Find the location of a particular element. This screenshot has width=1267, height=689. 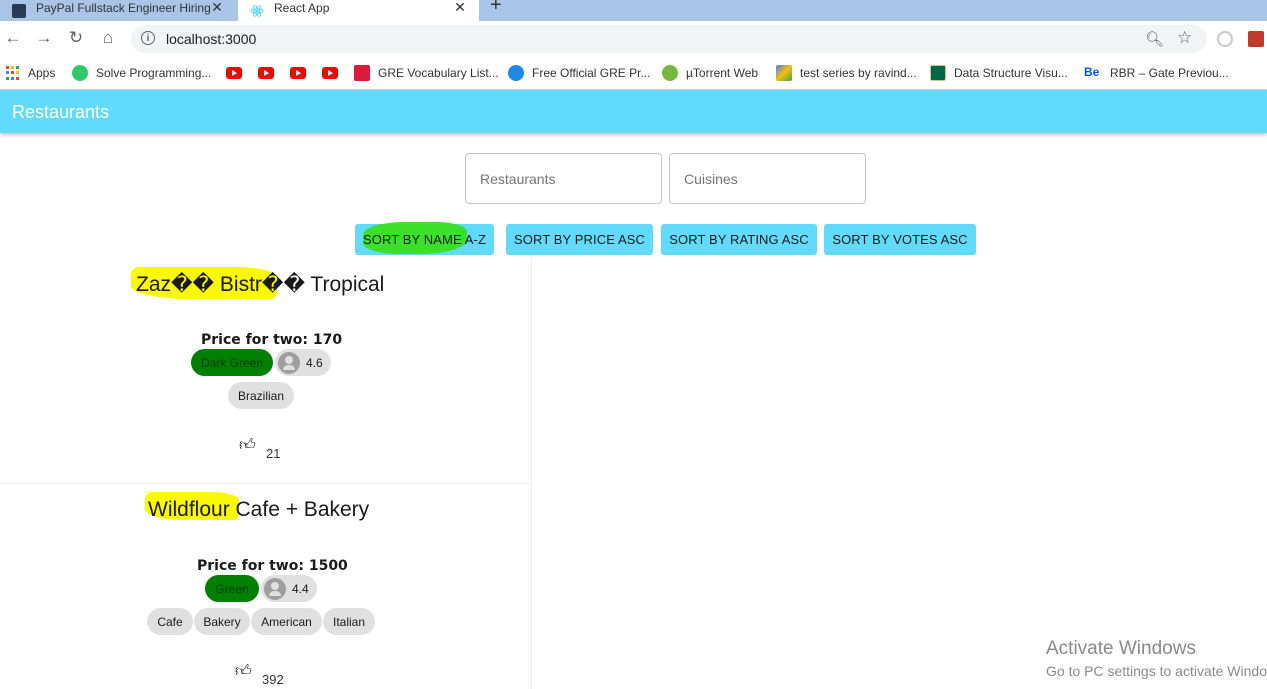

sort-button-label: SORT BY RATING ASC is located at coordinates (739, 239).